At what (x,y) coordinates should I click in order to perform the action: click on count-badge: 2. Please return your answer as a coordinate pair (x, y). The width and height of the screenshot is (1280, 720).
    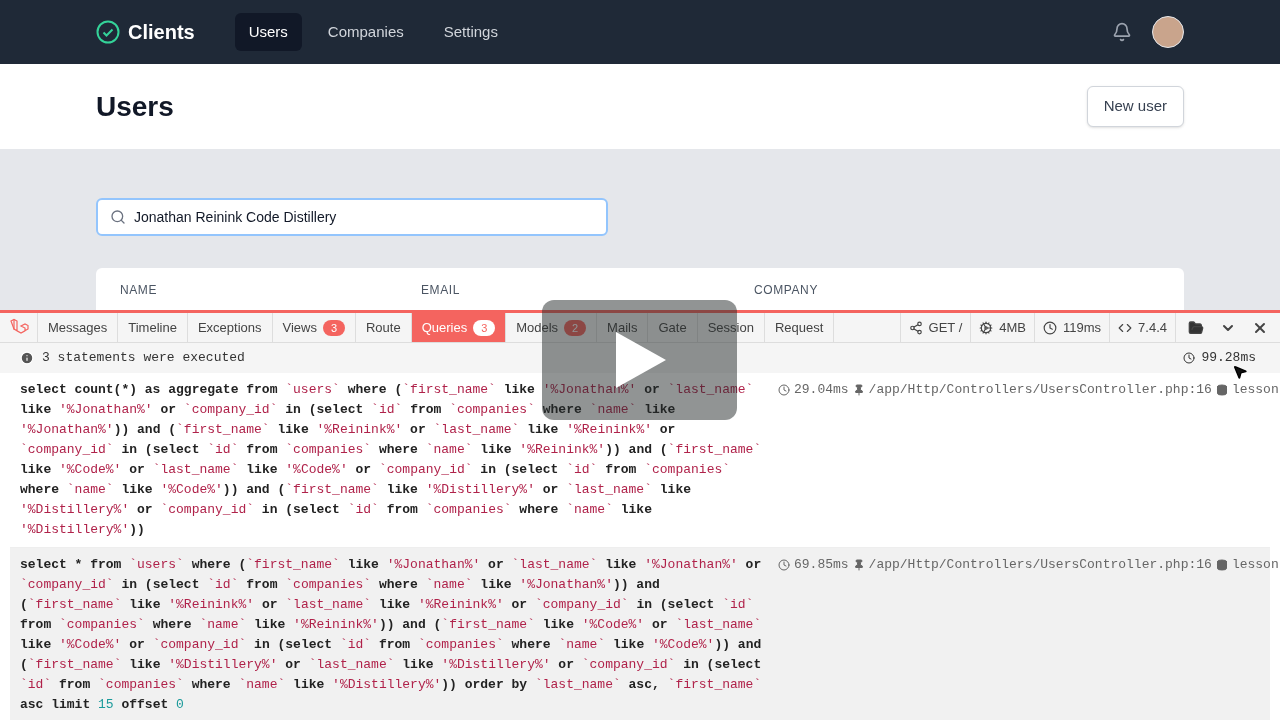
    Looking at the image, I should click on (575, 327).